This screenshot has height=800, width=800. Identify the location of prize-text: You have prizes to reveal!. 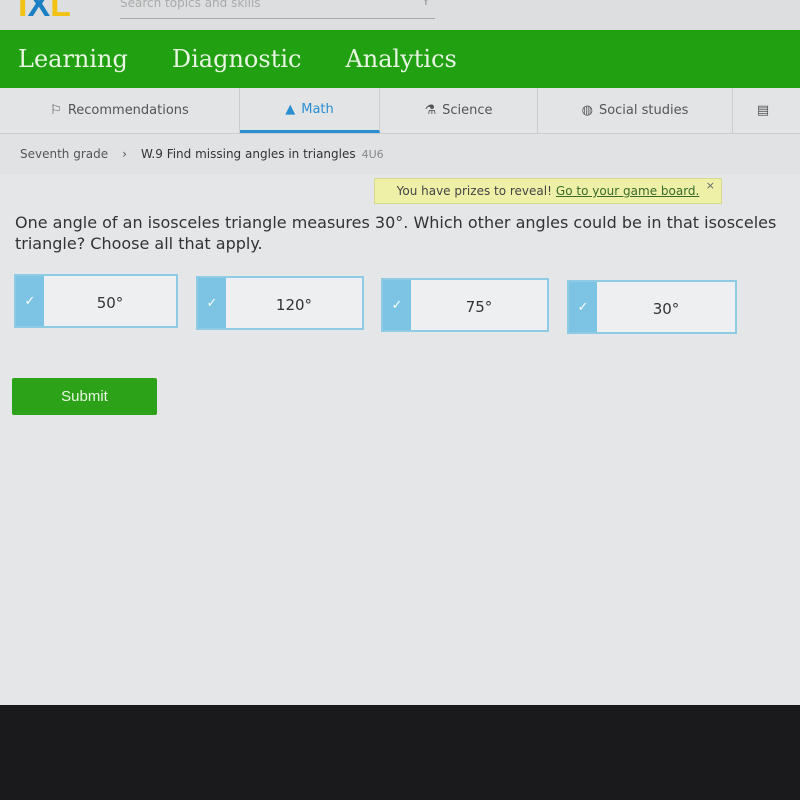
(474, 191).